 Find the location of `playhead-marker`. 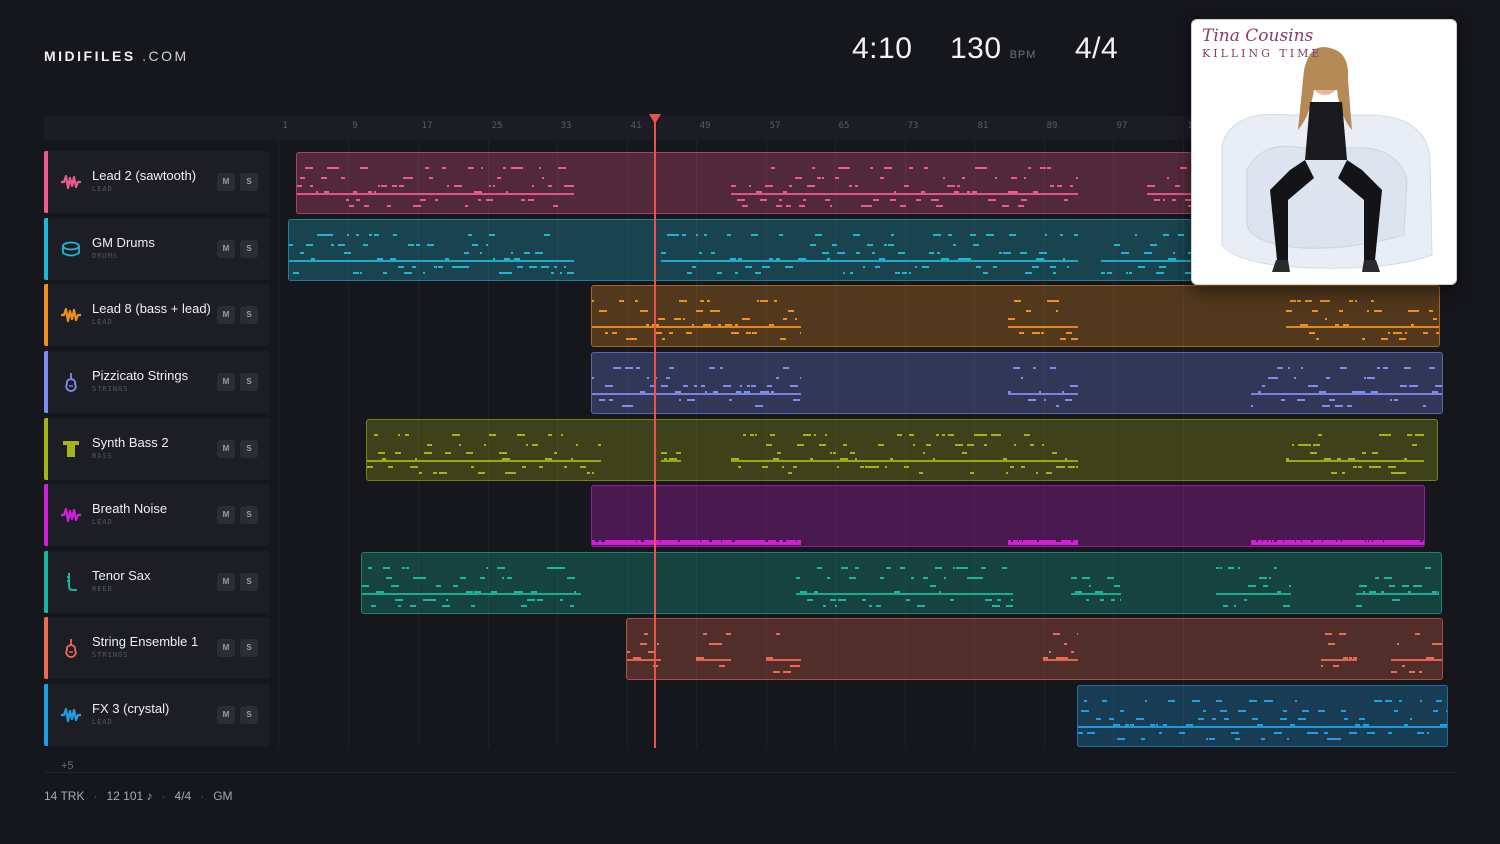

playhead-marker is located at coordinates (655, 119).